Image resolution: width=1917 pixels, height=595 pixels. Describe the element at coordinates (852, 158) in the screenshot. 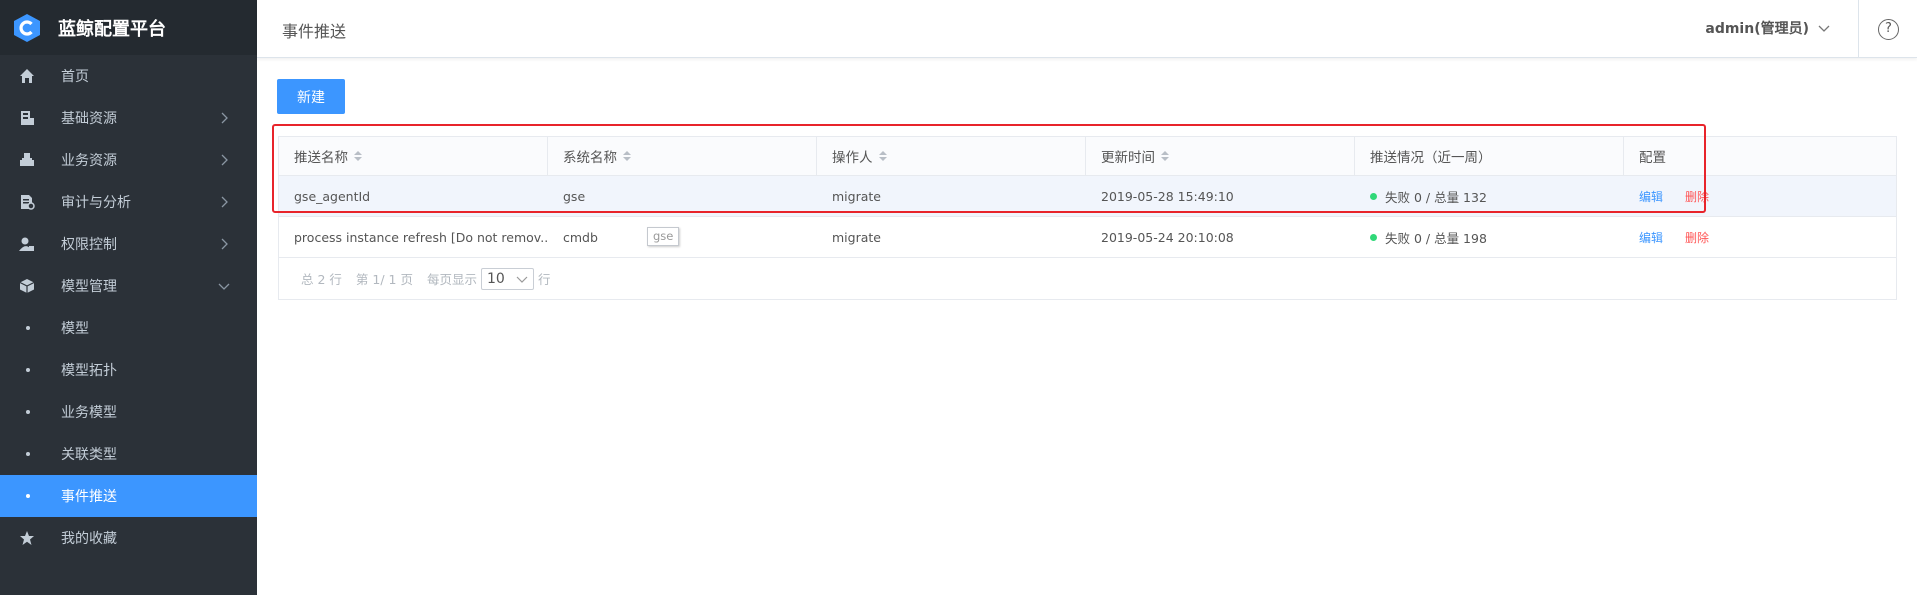

I see `column-label: 操作人` at that location.